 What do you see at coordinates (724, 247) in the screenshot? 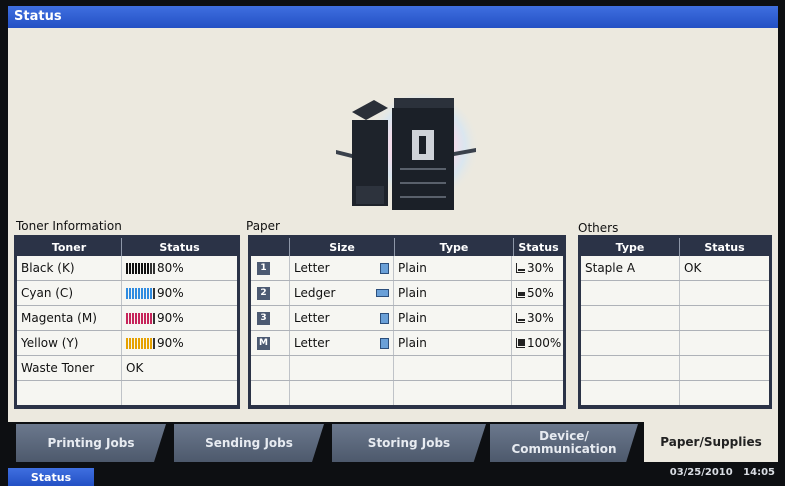
I see `others-status-col-header: Status` at bounding box center [724, 247].